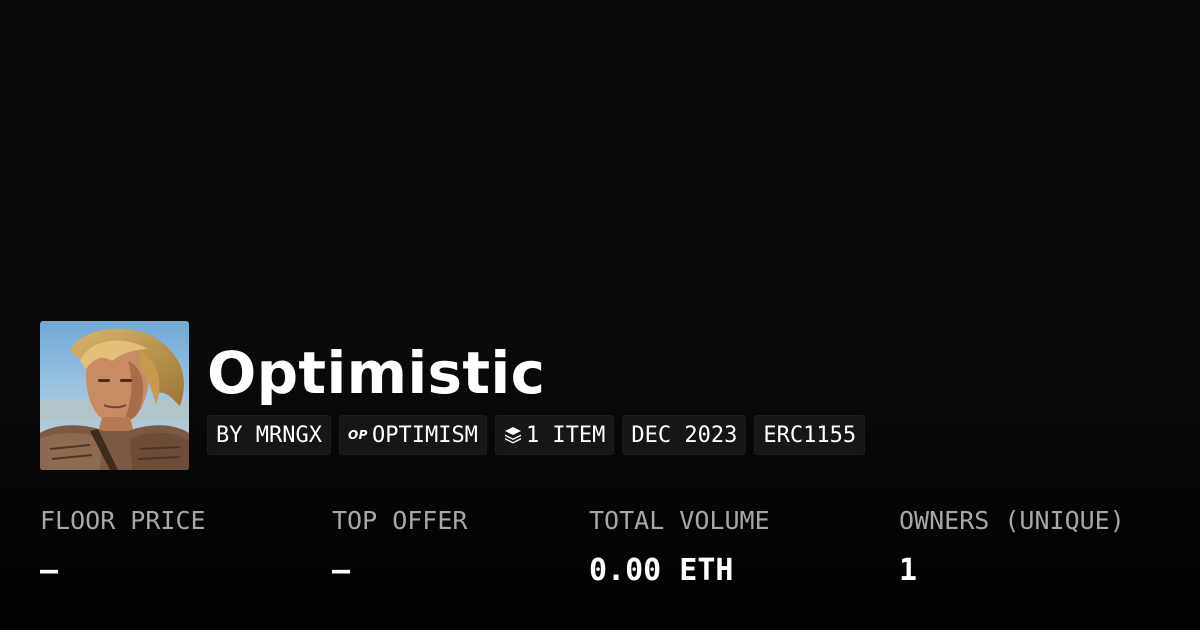 The height and width of the screenshot is (630, 1200). What do you see at coordinates (565, 435) in the screenshot?
I see `items-label: 1 ITEM` at bounding box center [565, 435].